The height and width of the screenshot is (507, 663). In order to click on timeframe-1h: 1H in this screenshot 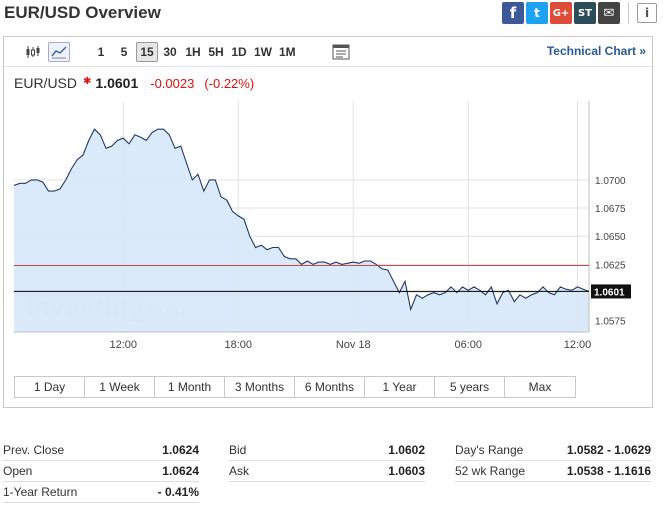, I will do `click(193, 52)`.